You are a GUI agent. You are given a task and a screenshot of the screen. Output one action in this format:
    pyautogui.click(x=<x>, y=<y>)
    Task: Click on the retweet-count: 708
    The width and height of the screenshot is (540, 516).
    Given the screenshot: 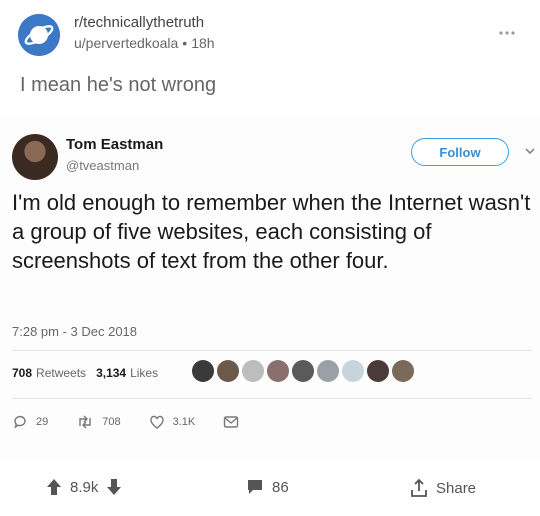 What is the action you would take?
    pyautogui.click(x=111, y=422)
    